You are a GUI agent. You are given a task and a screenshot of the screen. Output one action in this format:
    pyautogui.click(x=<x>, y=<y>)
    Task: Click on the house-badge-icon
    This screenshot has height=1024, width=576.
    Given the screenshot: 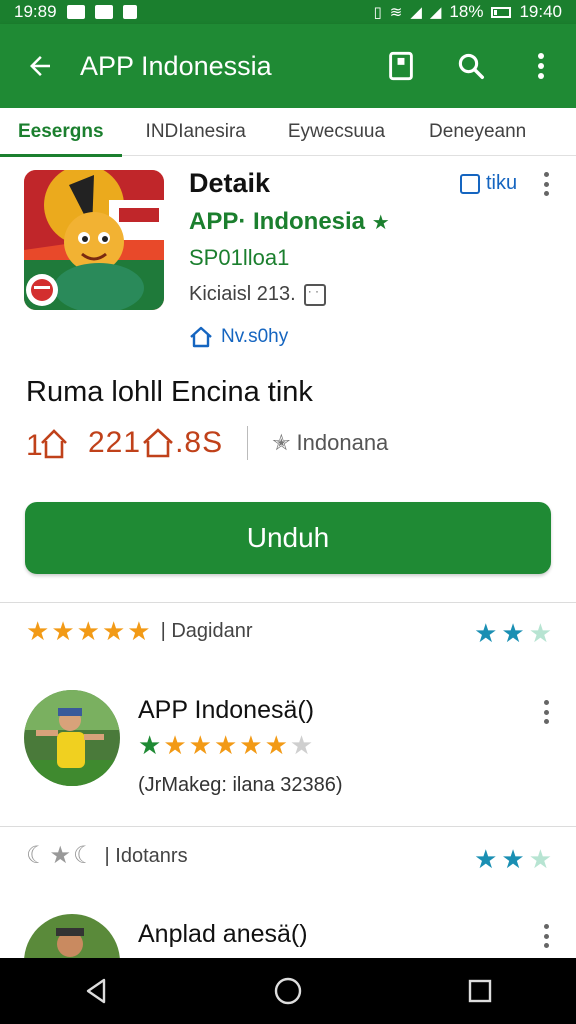 What is the action you would take?
    pyautogui.click(x=201, y=337)
    